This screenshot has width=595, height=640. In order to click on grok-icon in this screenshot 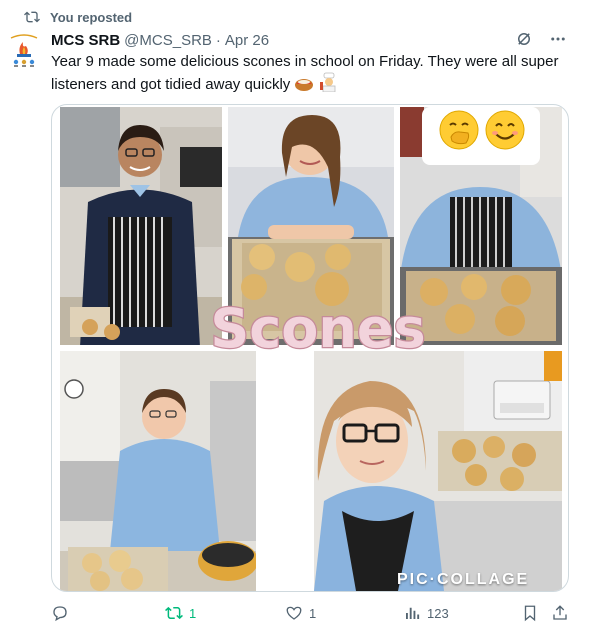, I will do `click(524, 39)`.